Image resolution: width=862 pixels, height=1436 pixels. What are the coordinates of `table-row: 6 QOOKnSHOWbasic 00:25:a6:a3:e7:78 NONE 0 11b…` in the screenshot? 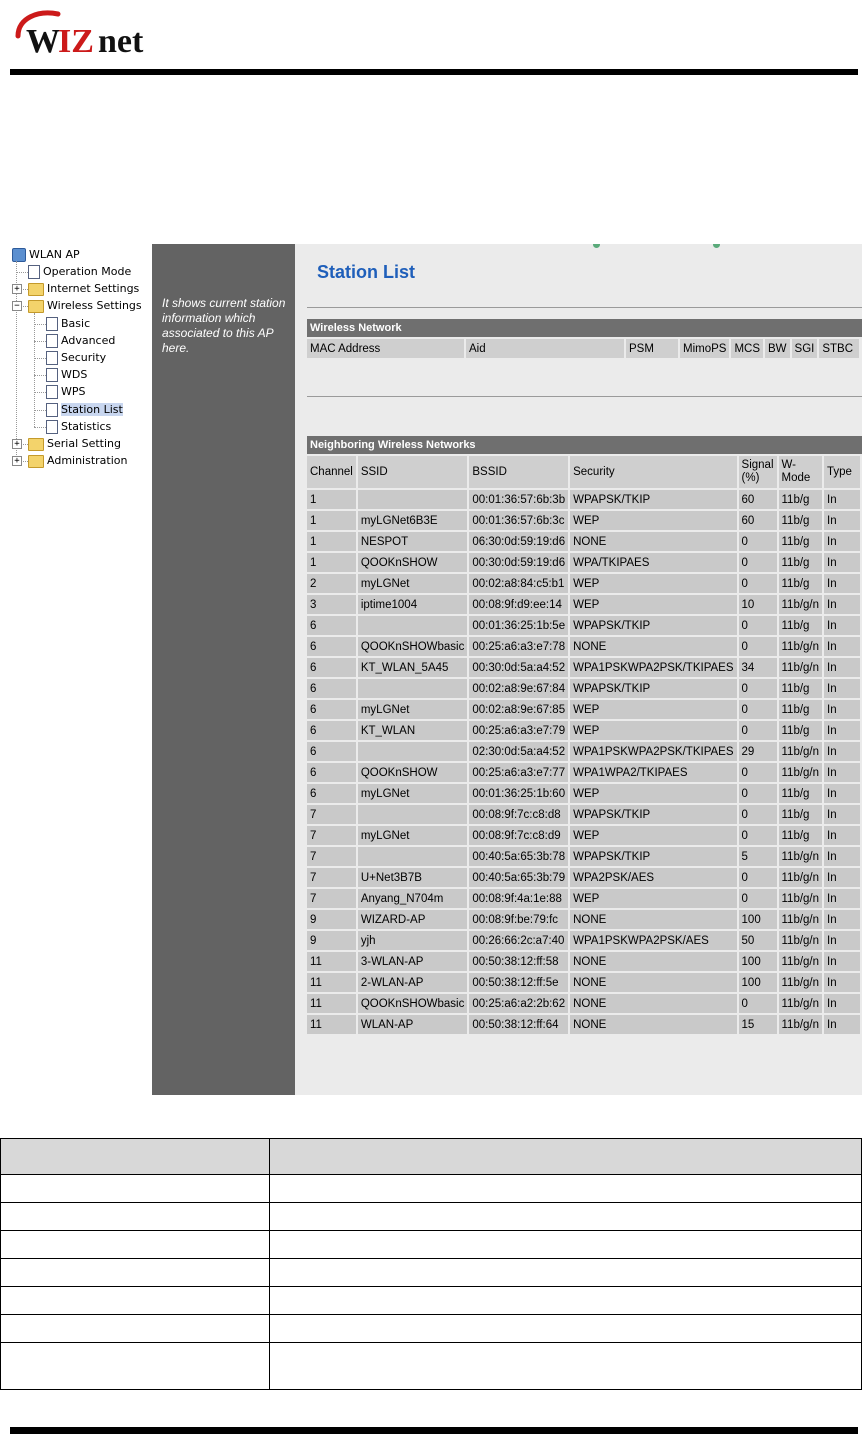 It's located at (583, 646).